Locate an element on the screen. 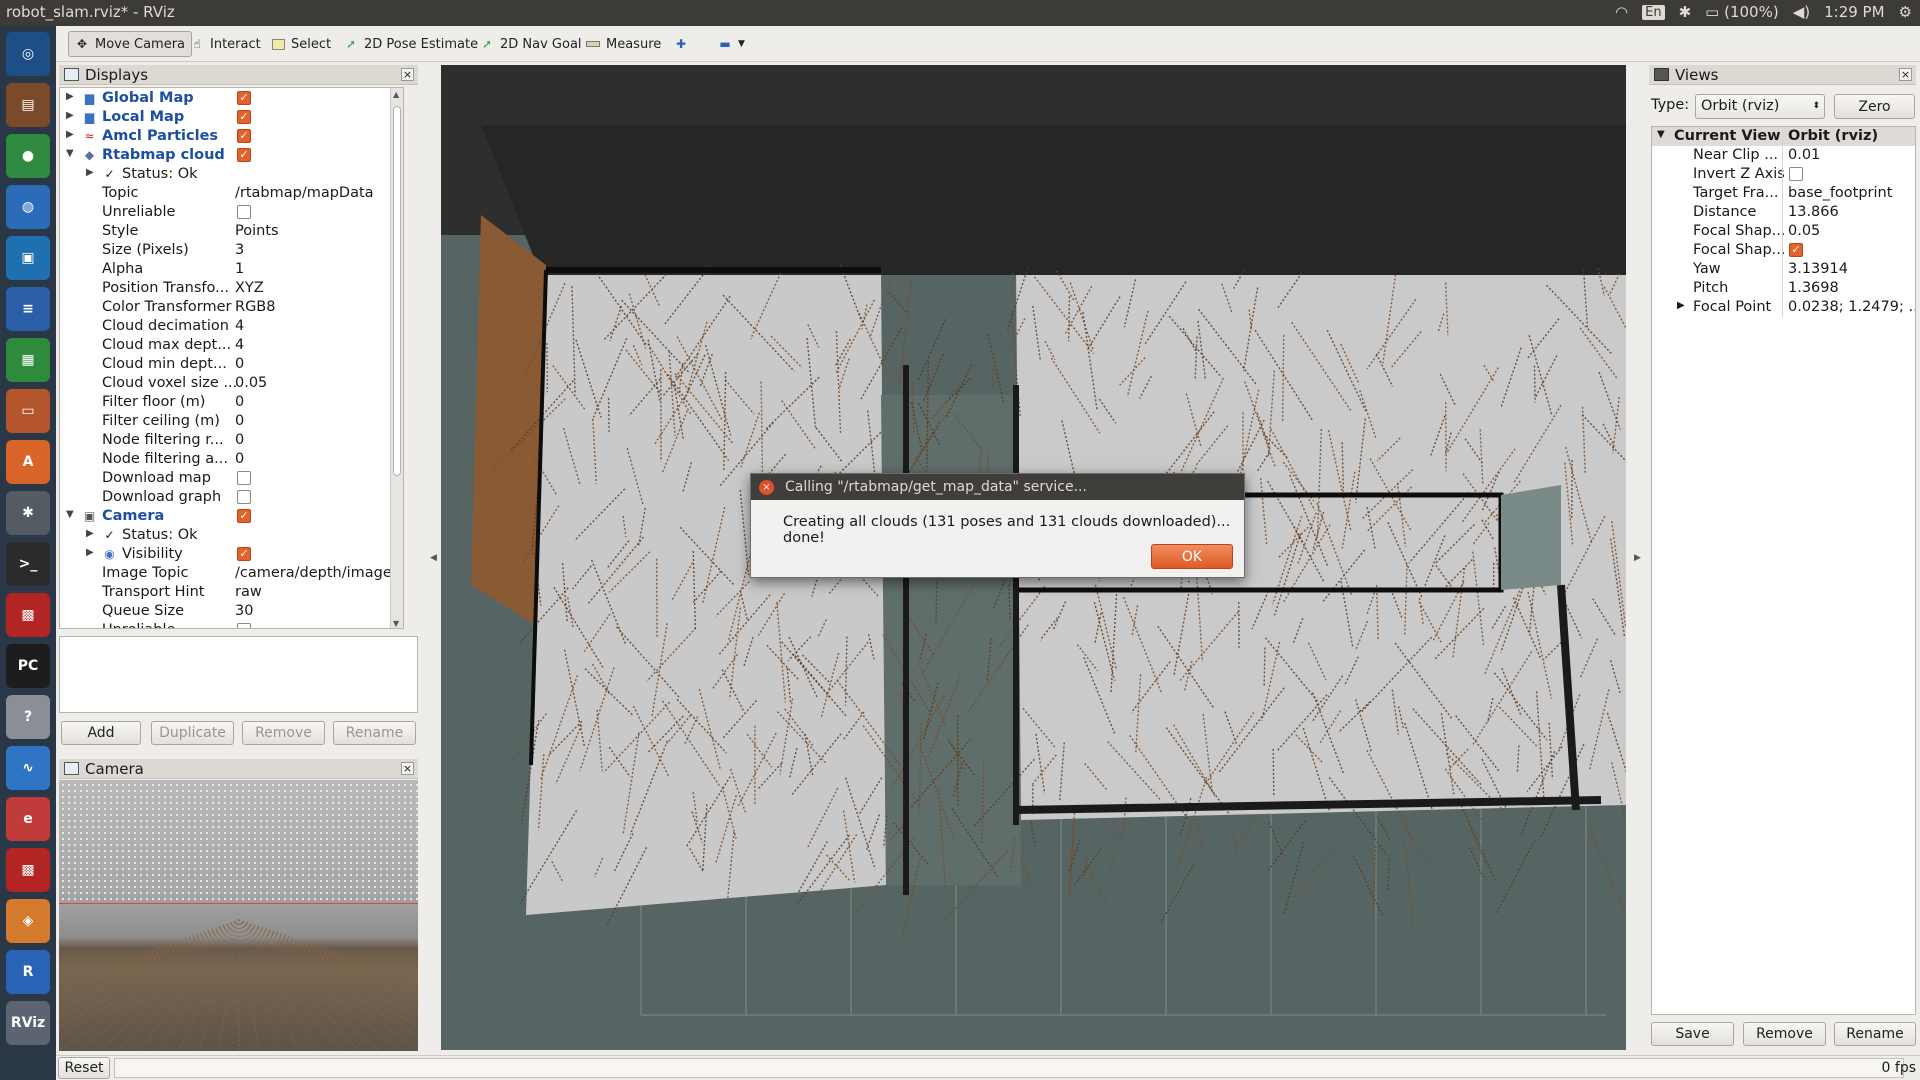  displays-scrollbar: ▲ ▼ is located at coordinates (396, 358).